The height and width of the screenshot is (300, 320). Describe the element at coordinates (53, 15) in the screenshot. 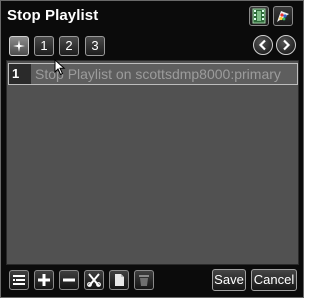

I see `dialog-title: Stop Playlist` at that location.